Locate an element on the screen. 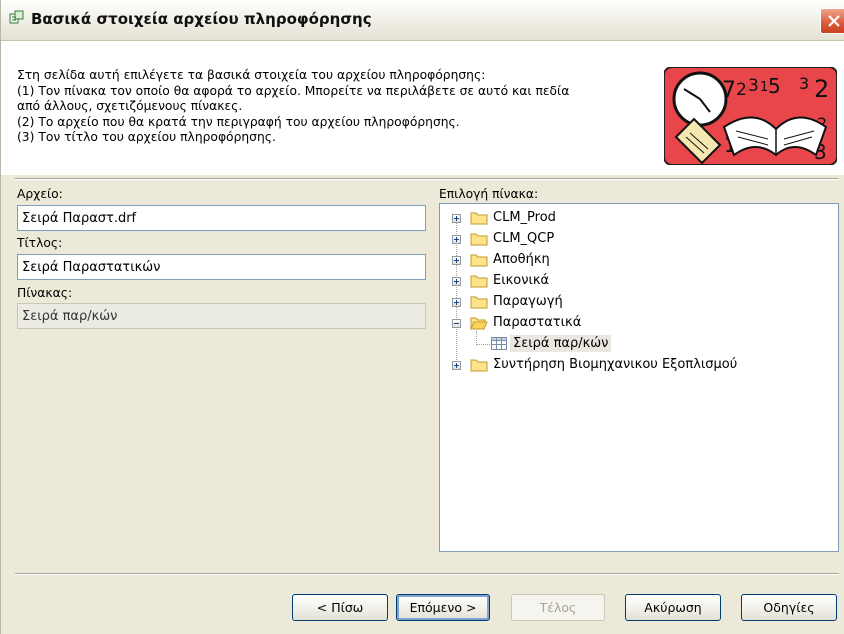  title-input: Σειρά Παραστατικών is located at coordinates (221, 267).